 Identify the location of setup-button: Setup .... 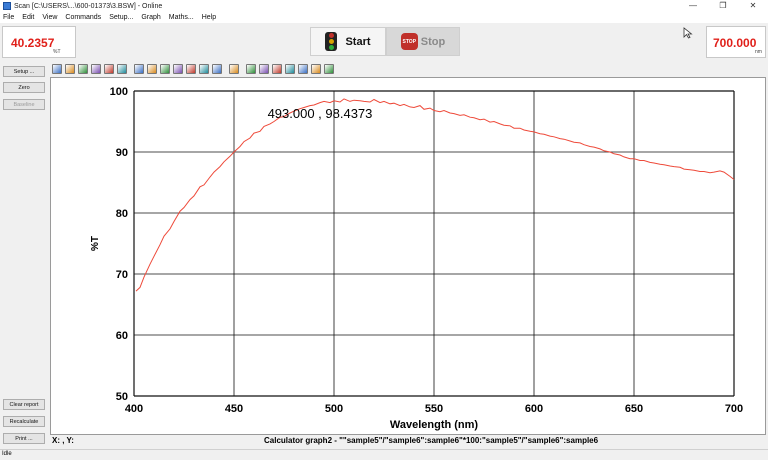
(24, 71).